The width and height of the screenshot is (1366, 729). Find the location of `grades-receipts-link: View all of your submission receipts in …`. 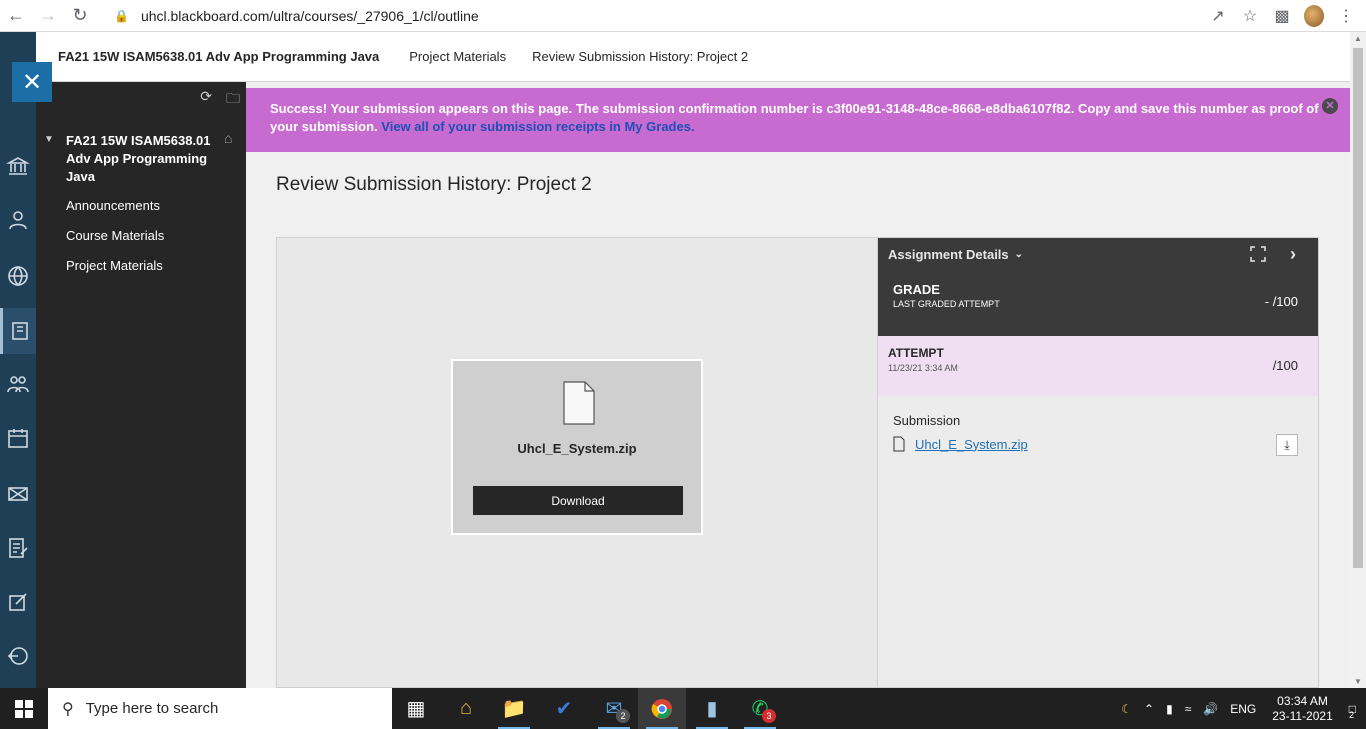

grades-receipts-link: View all of your submission receipts in … is located at coordinates (537, 126).